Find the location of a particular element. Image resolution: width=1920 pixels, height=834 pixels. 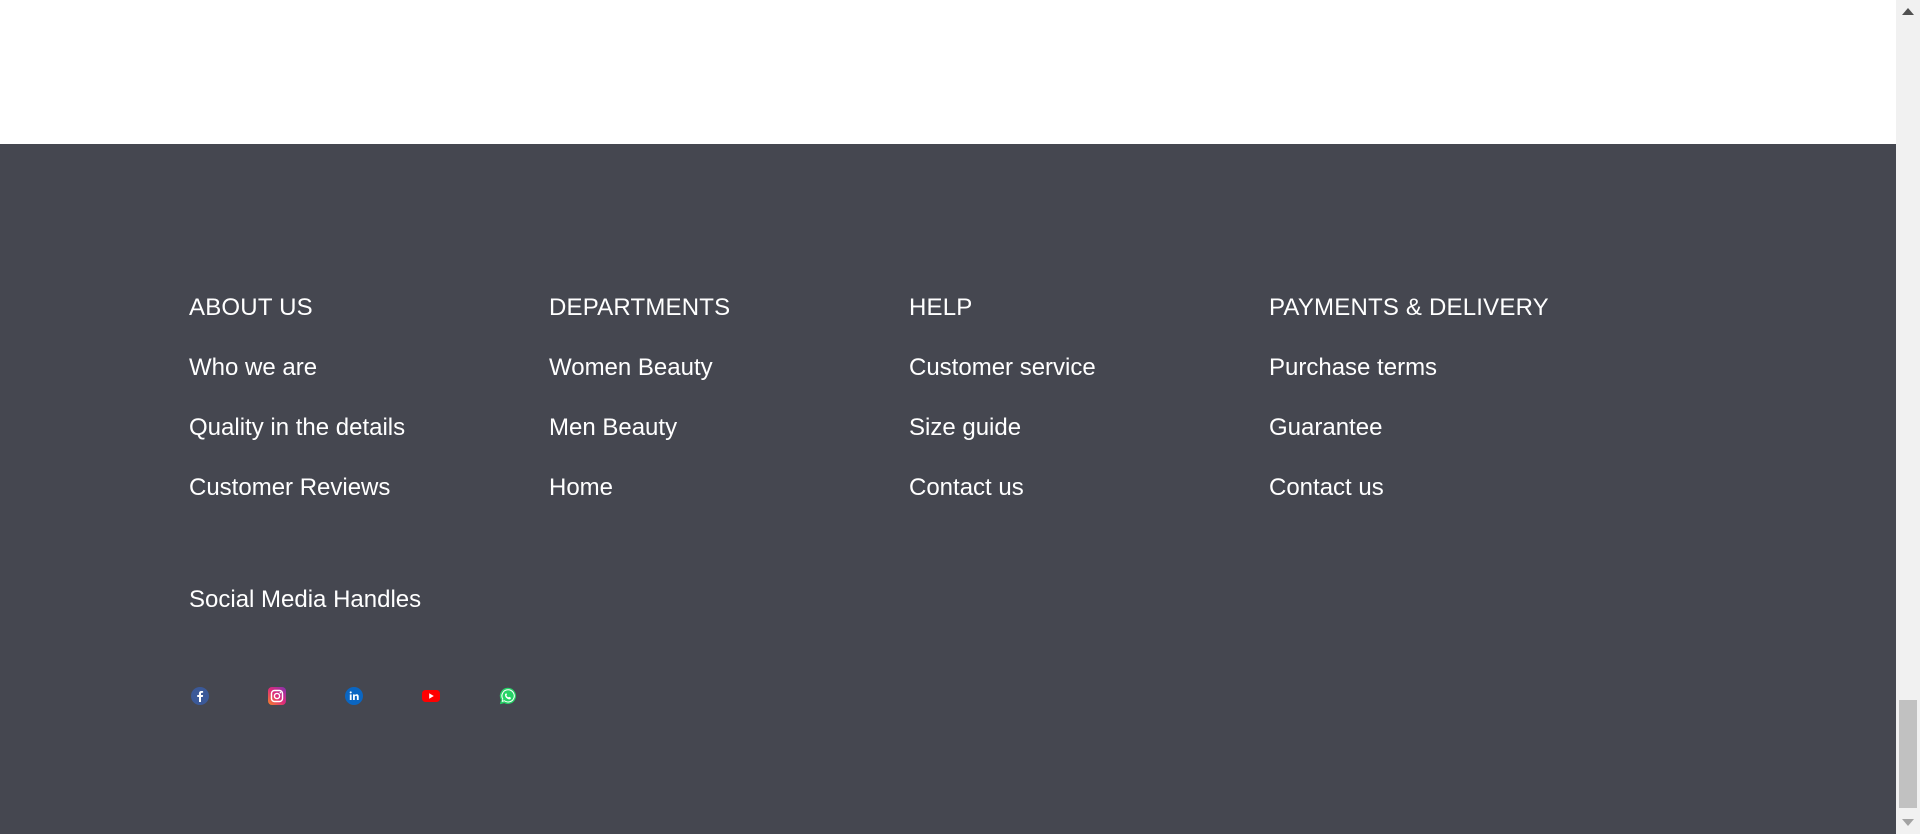

footer-link-purchase-terms: Purchase terms is located at coordinates (1479, 368).